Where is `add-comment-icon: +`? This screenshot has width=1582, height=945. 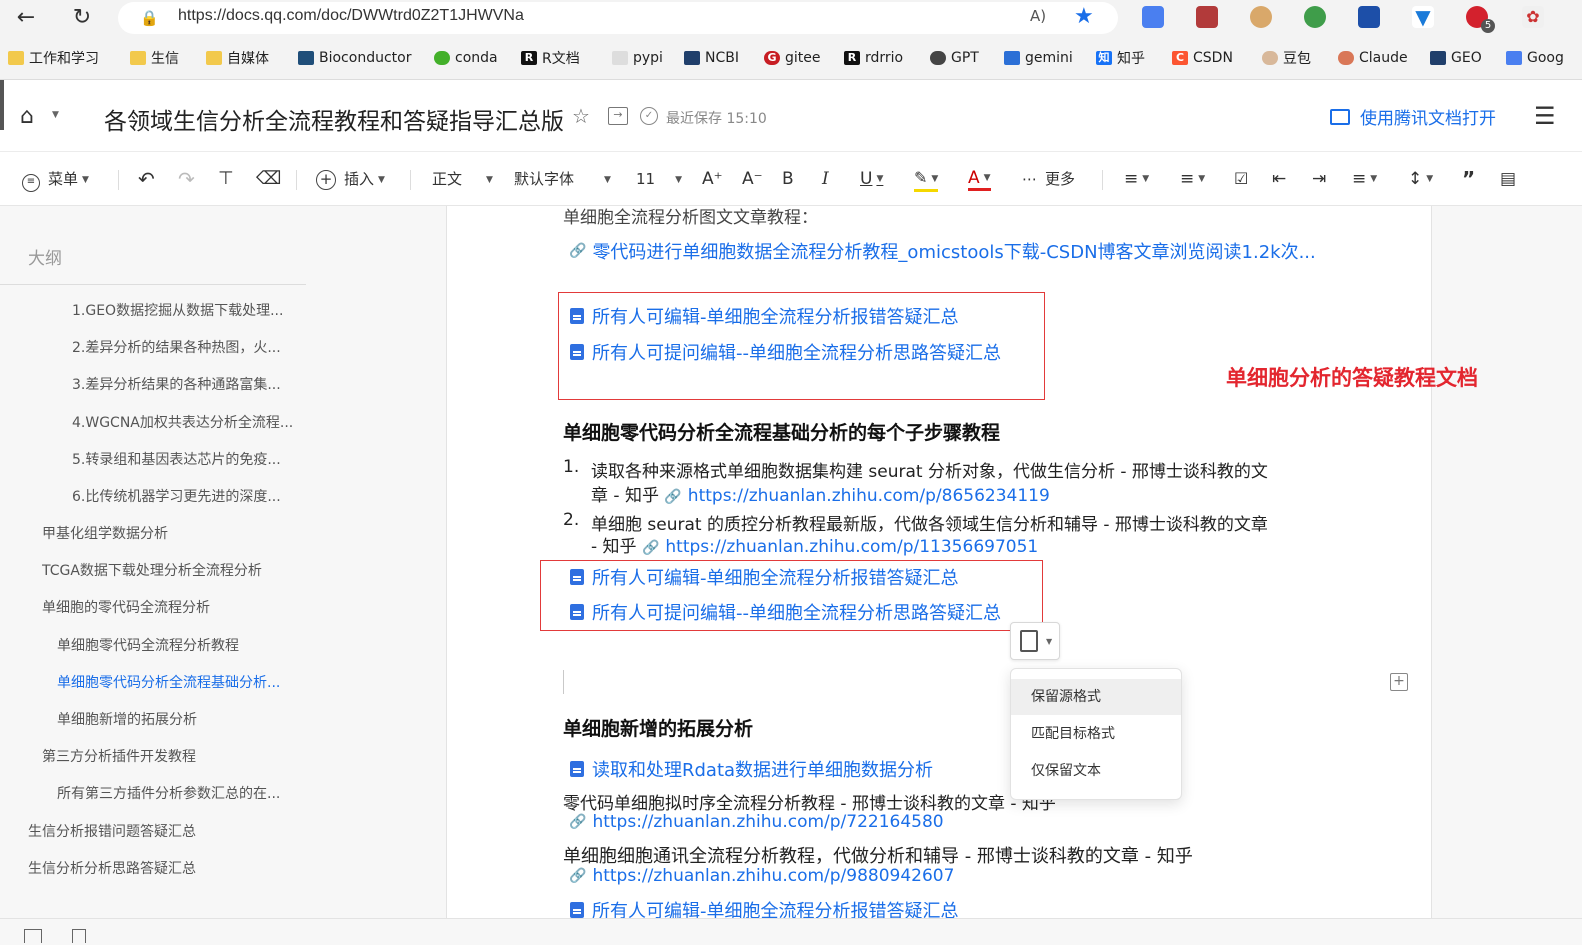 add-comment-icon: + is located at coordinates (1399, 682).